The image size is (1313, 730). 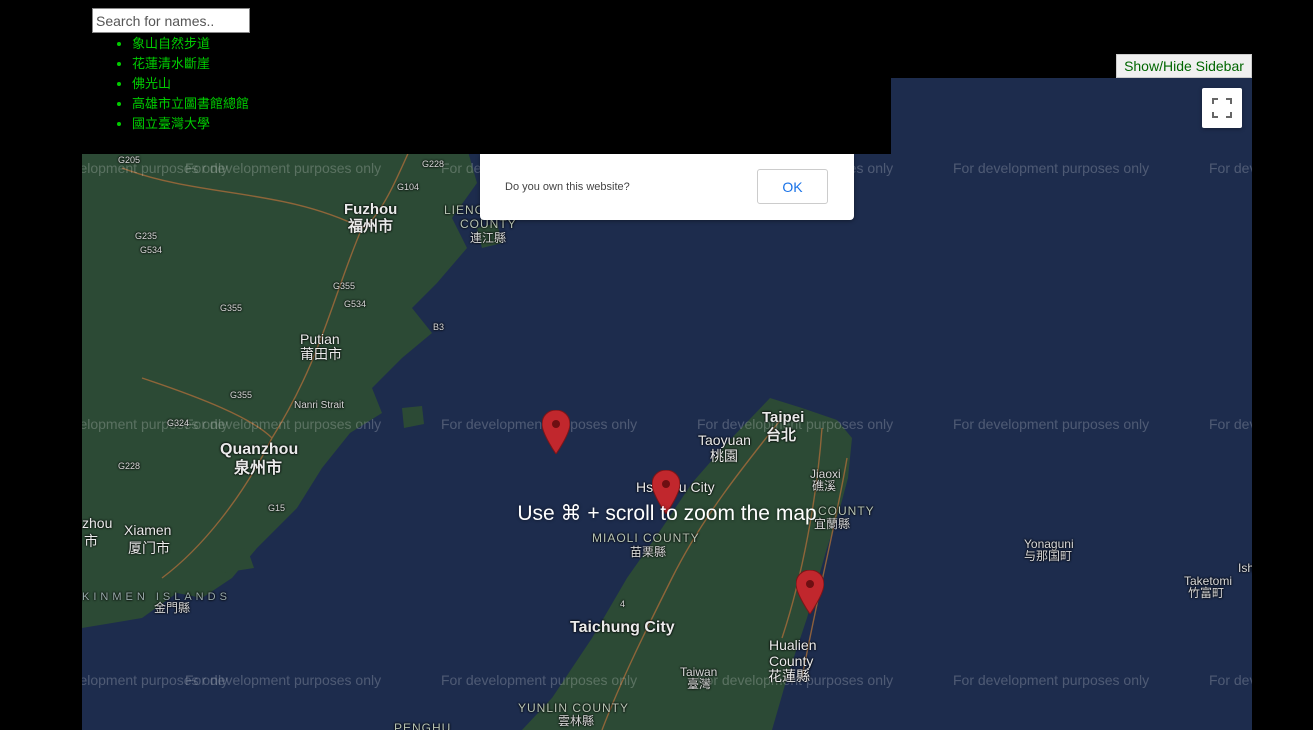 What do you see at coordinates (321, 354) in the screenshot?
I see `place-label: 莆田市` at bounding box center [321, 354].